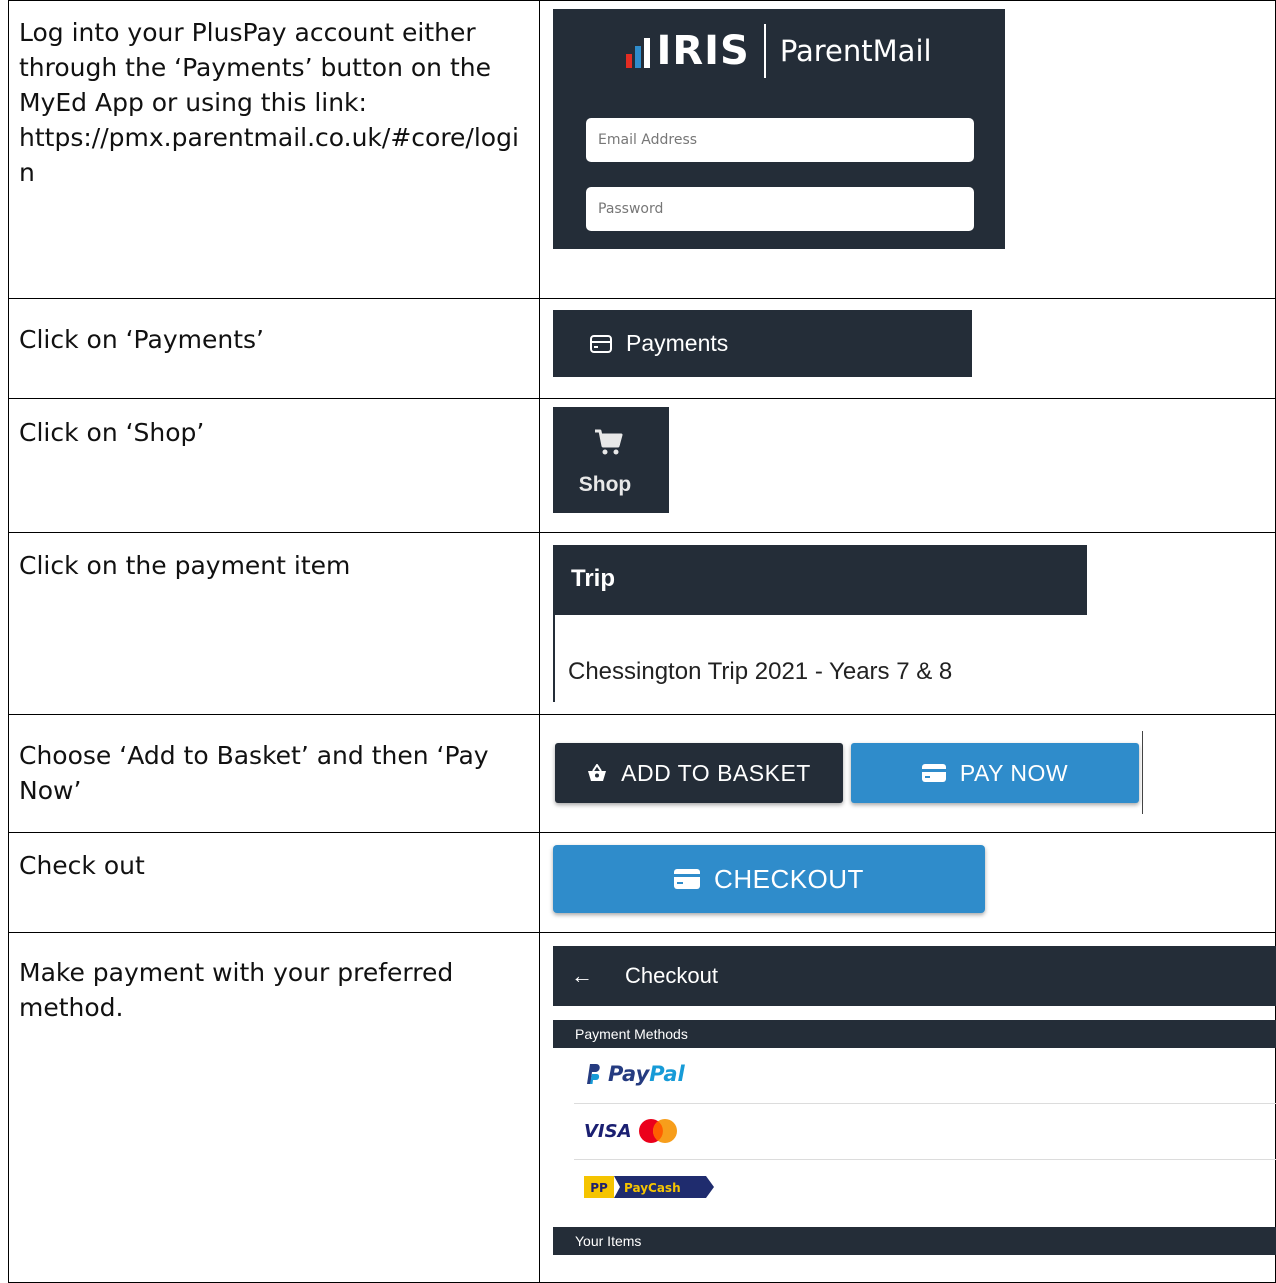 The image size is (1276, 1283). What do you see at coordinates (671, 975) in the screenshot?
I see `checkout-title: Checkout` at bounding box center [671, 975].